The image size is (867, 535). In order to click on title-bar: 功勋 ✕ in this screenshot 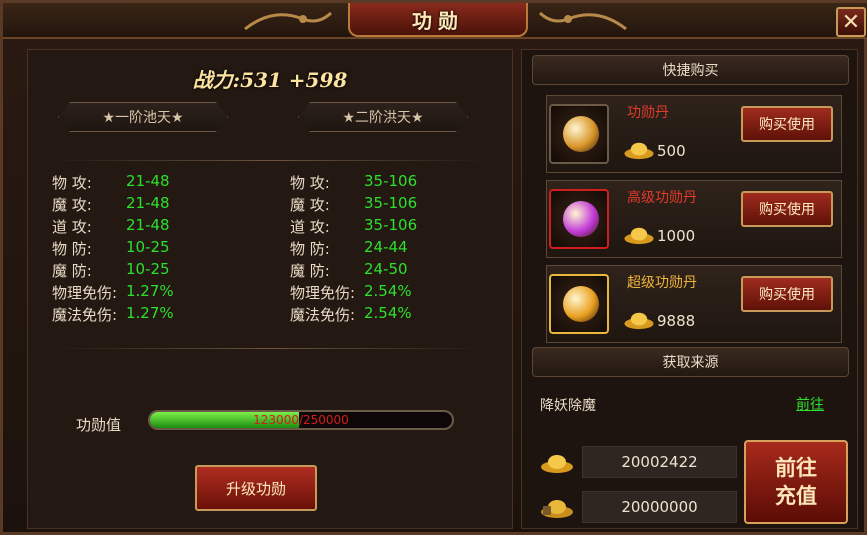, I will do `click(435, 21)`.